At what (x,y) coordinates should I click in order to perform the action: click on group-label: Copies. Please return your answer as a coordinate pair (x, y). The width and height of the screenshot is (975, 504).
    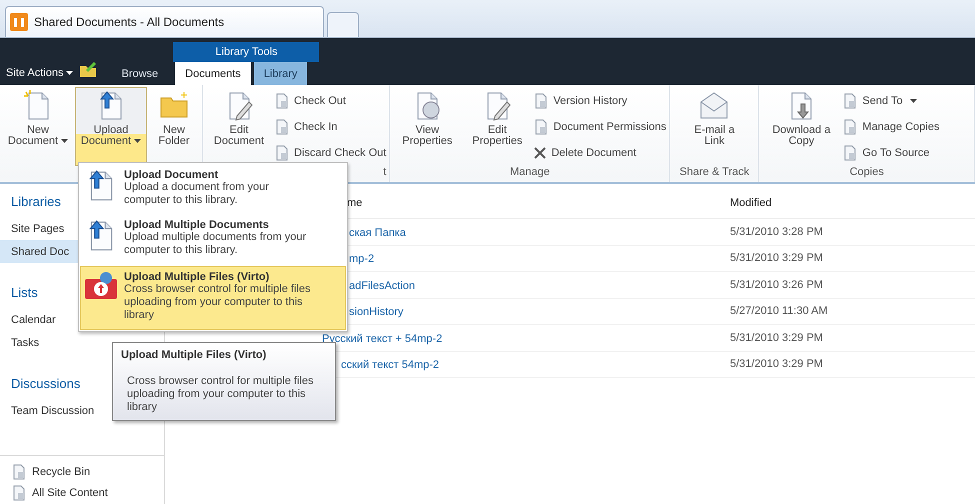
    Looking at the image, I should click on (867, 172).